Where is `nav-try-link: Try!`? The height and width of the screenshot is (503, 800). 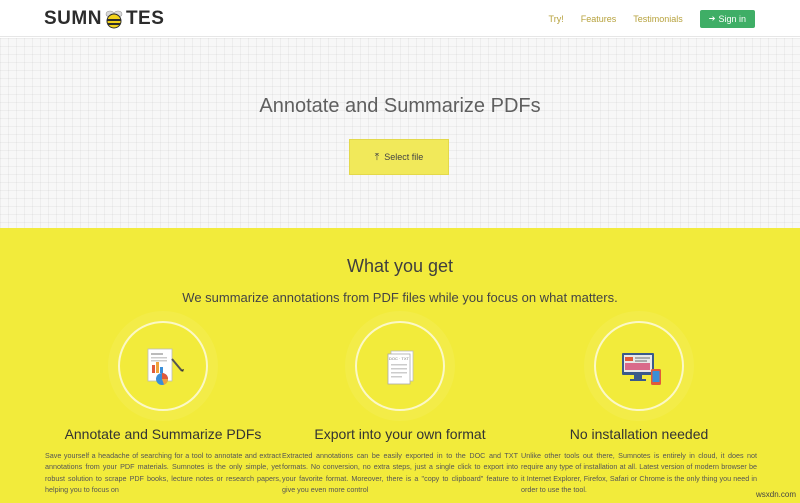
nav-try-link: Try! is located at coordinates (556, 19).